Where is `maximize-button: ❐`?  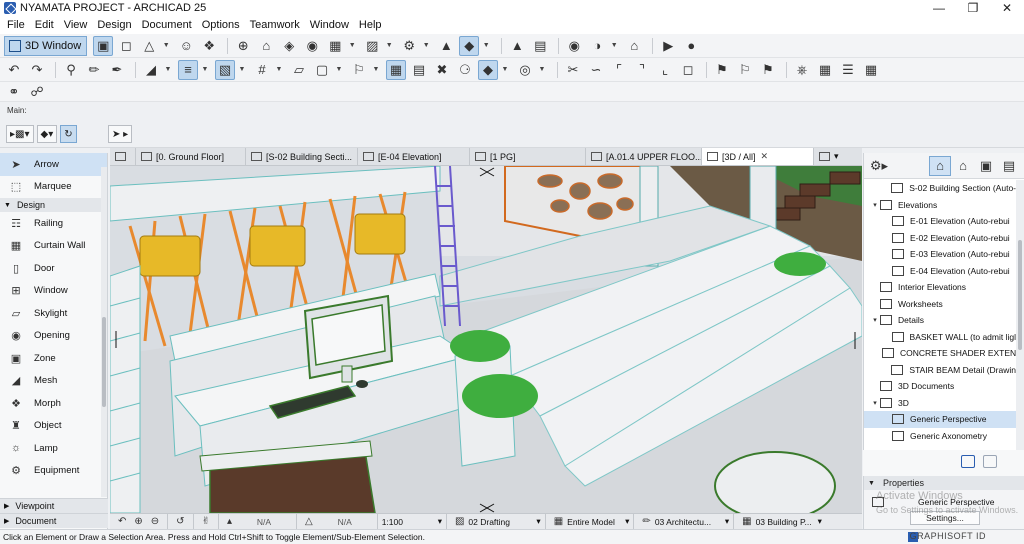
maximize-button: ❐ is located at coordinates (973, 8).